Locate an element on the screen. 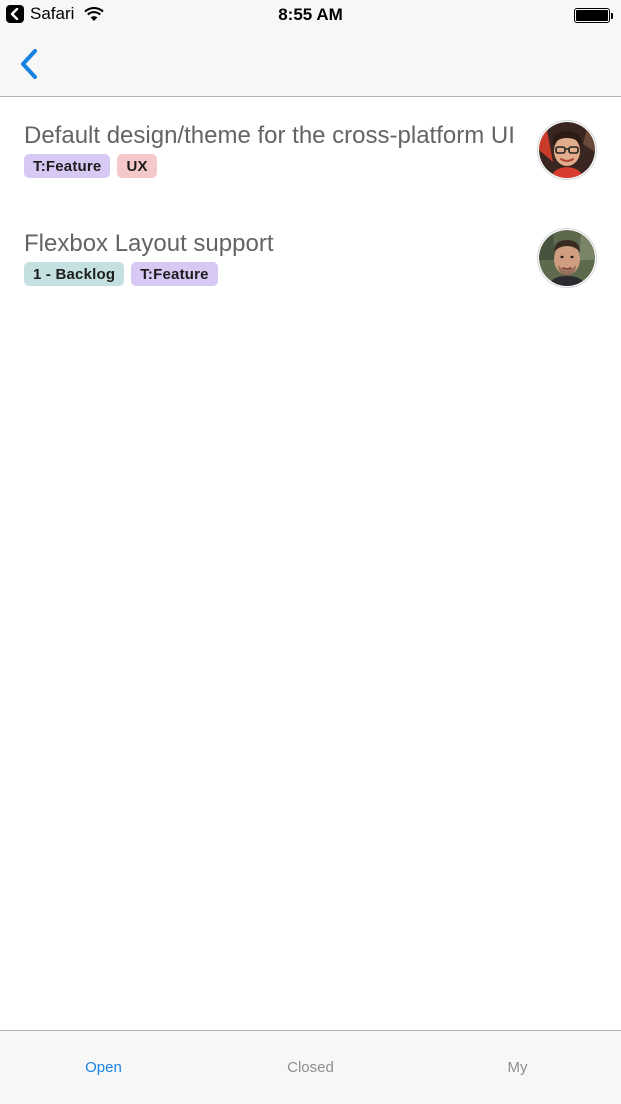 This screenshot has width=621, height=1104. tab-bar: Open Closed My is located at coordinates (310, 1067).